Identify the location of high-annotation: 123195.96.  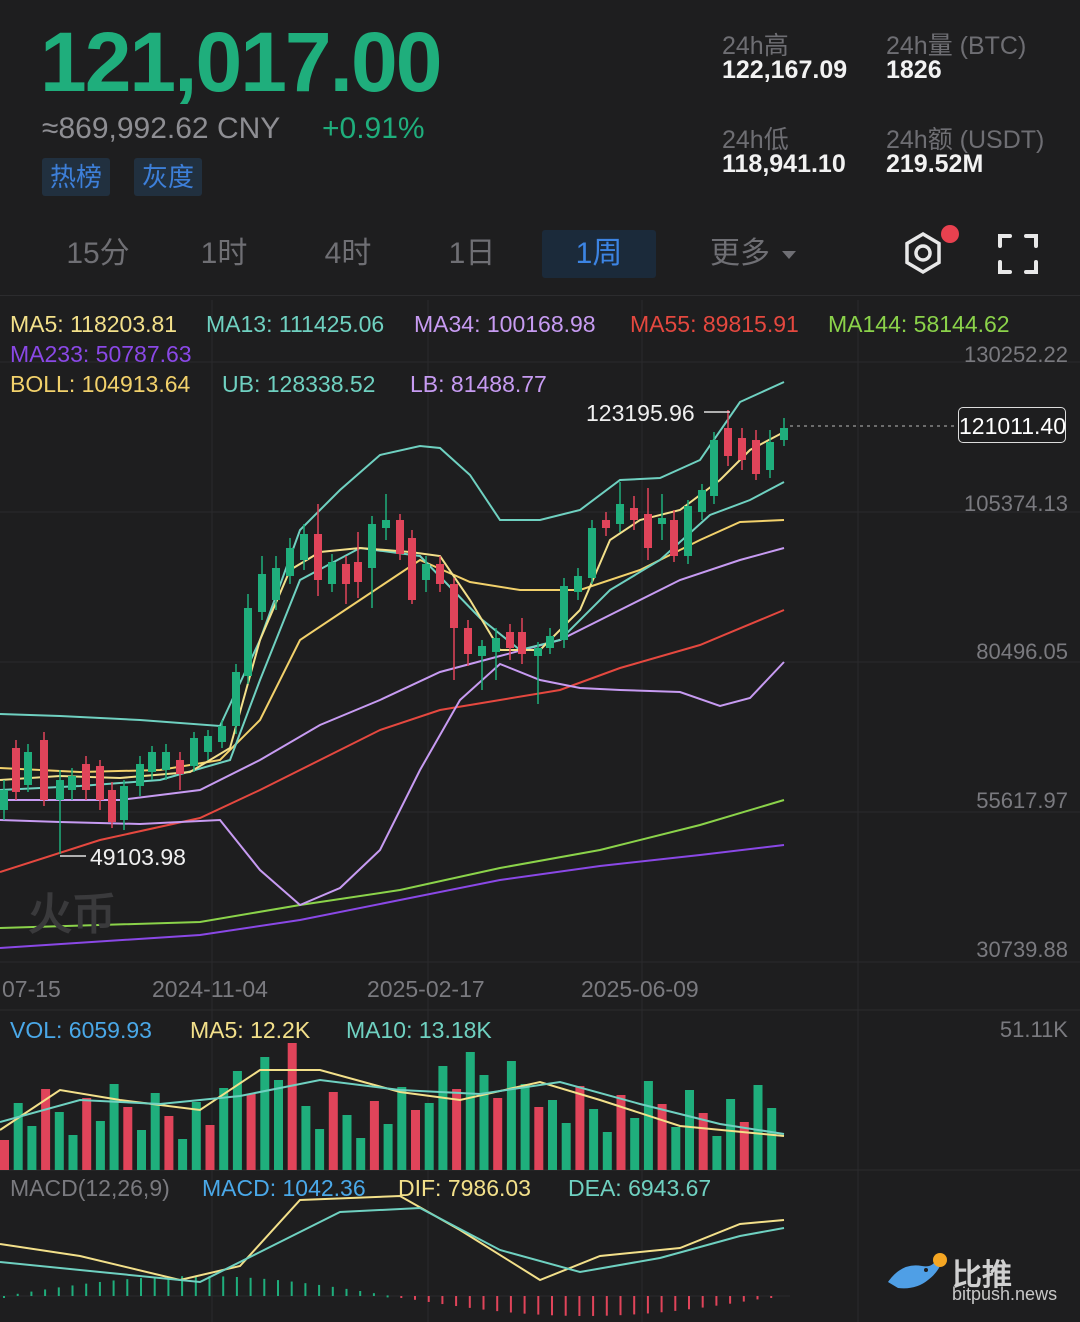
(640, 413).